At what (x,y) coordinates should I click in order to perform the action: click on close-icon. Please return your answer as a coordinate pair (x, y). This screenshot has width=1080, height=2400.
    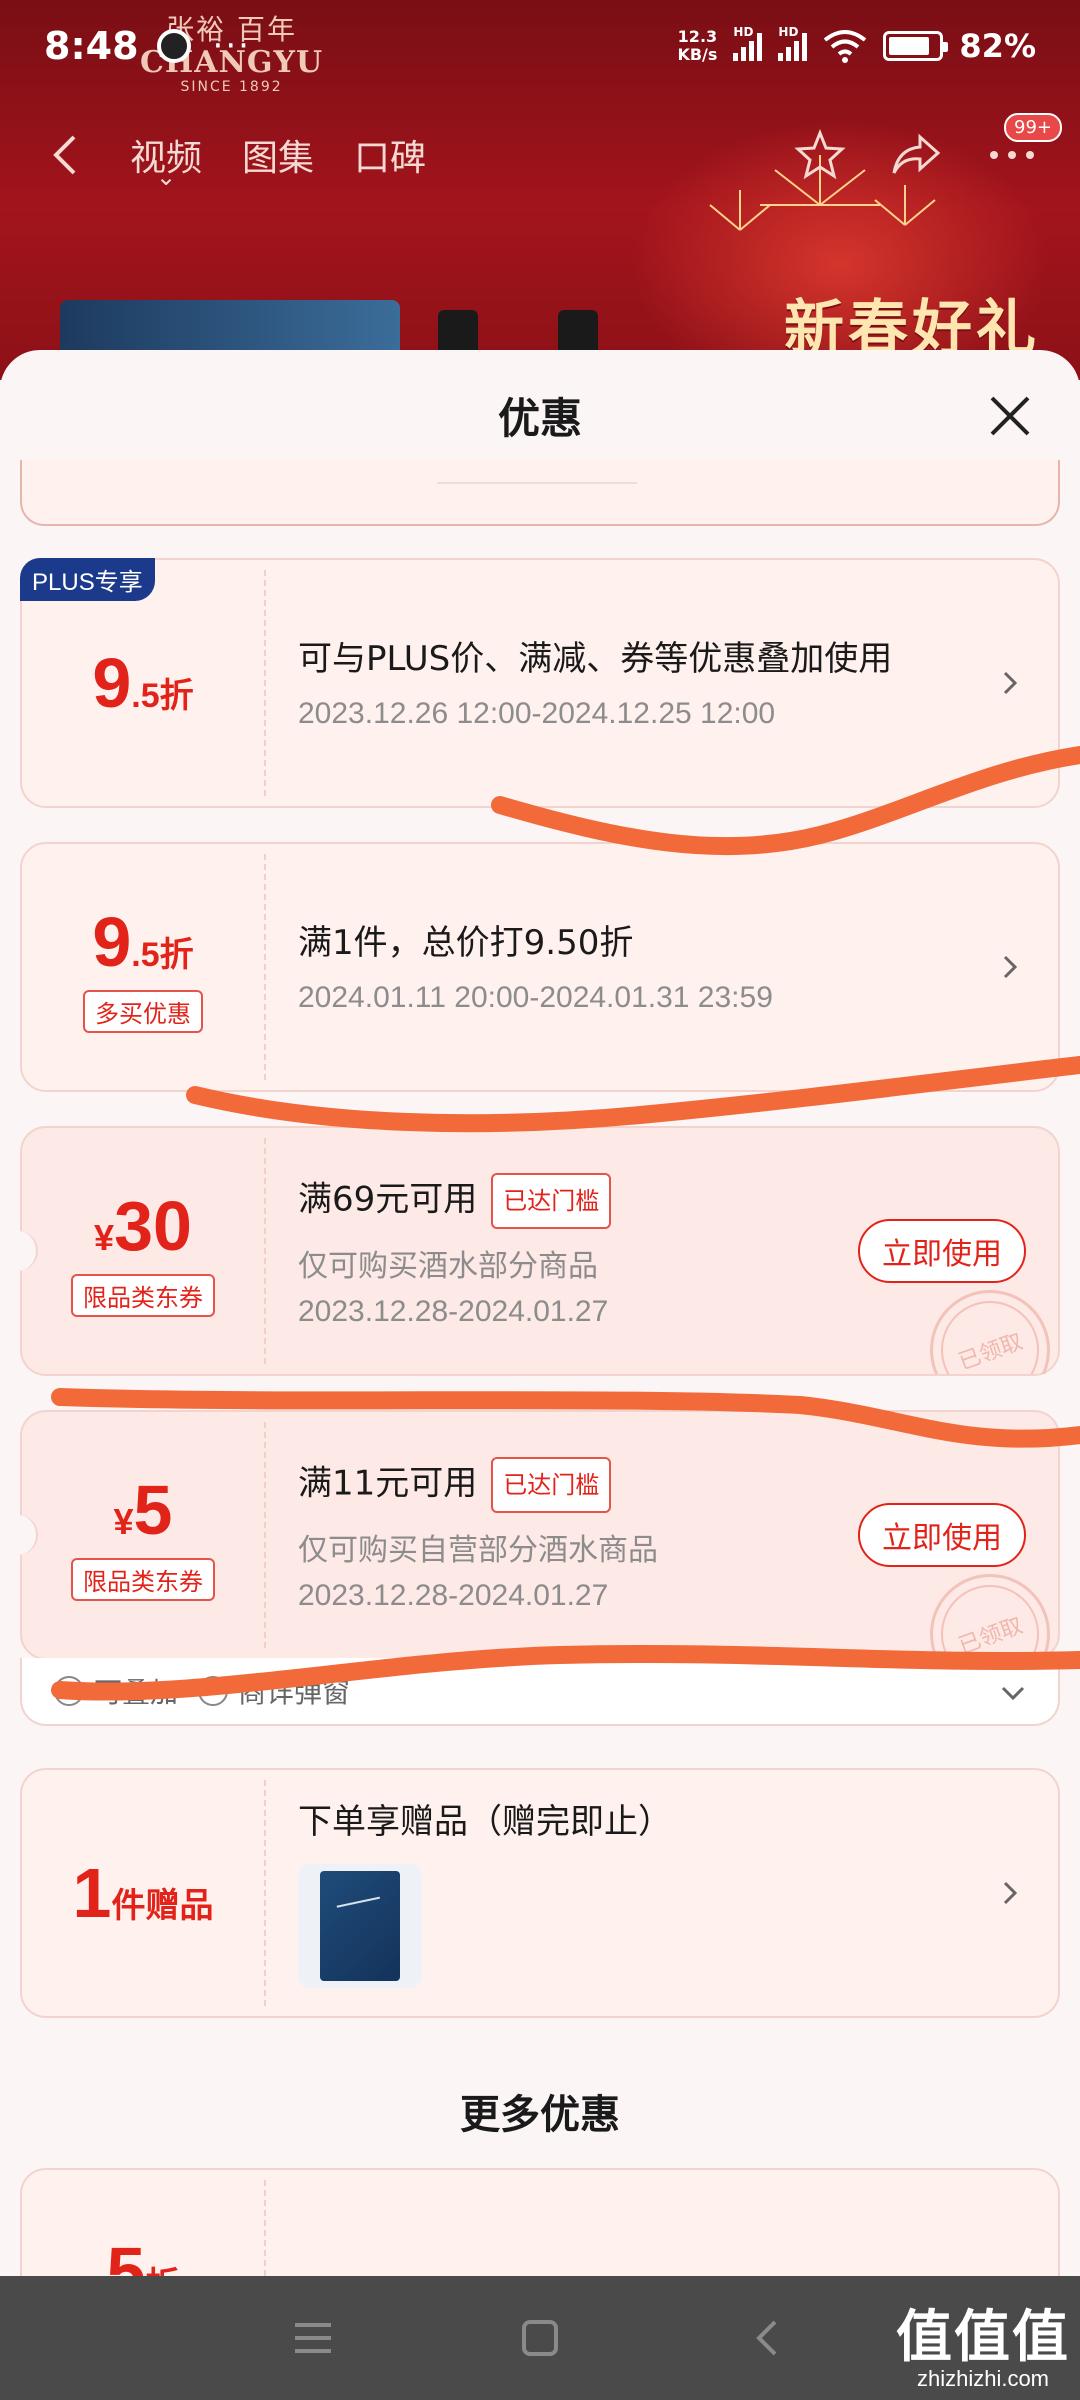
    Looking at the image, I should click on (1010, 416).